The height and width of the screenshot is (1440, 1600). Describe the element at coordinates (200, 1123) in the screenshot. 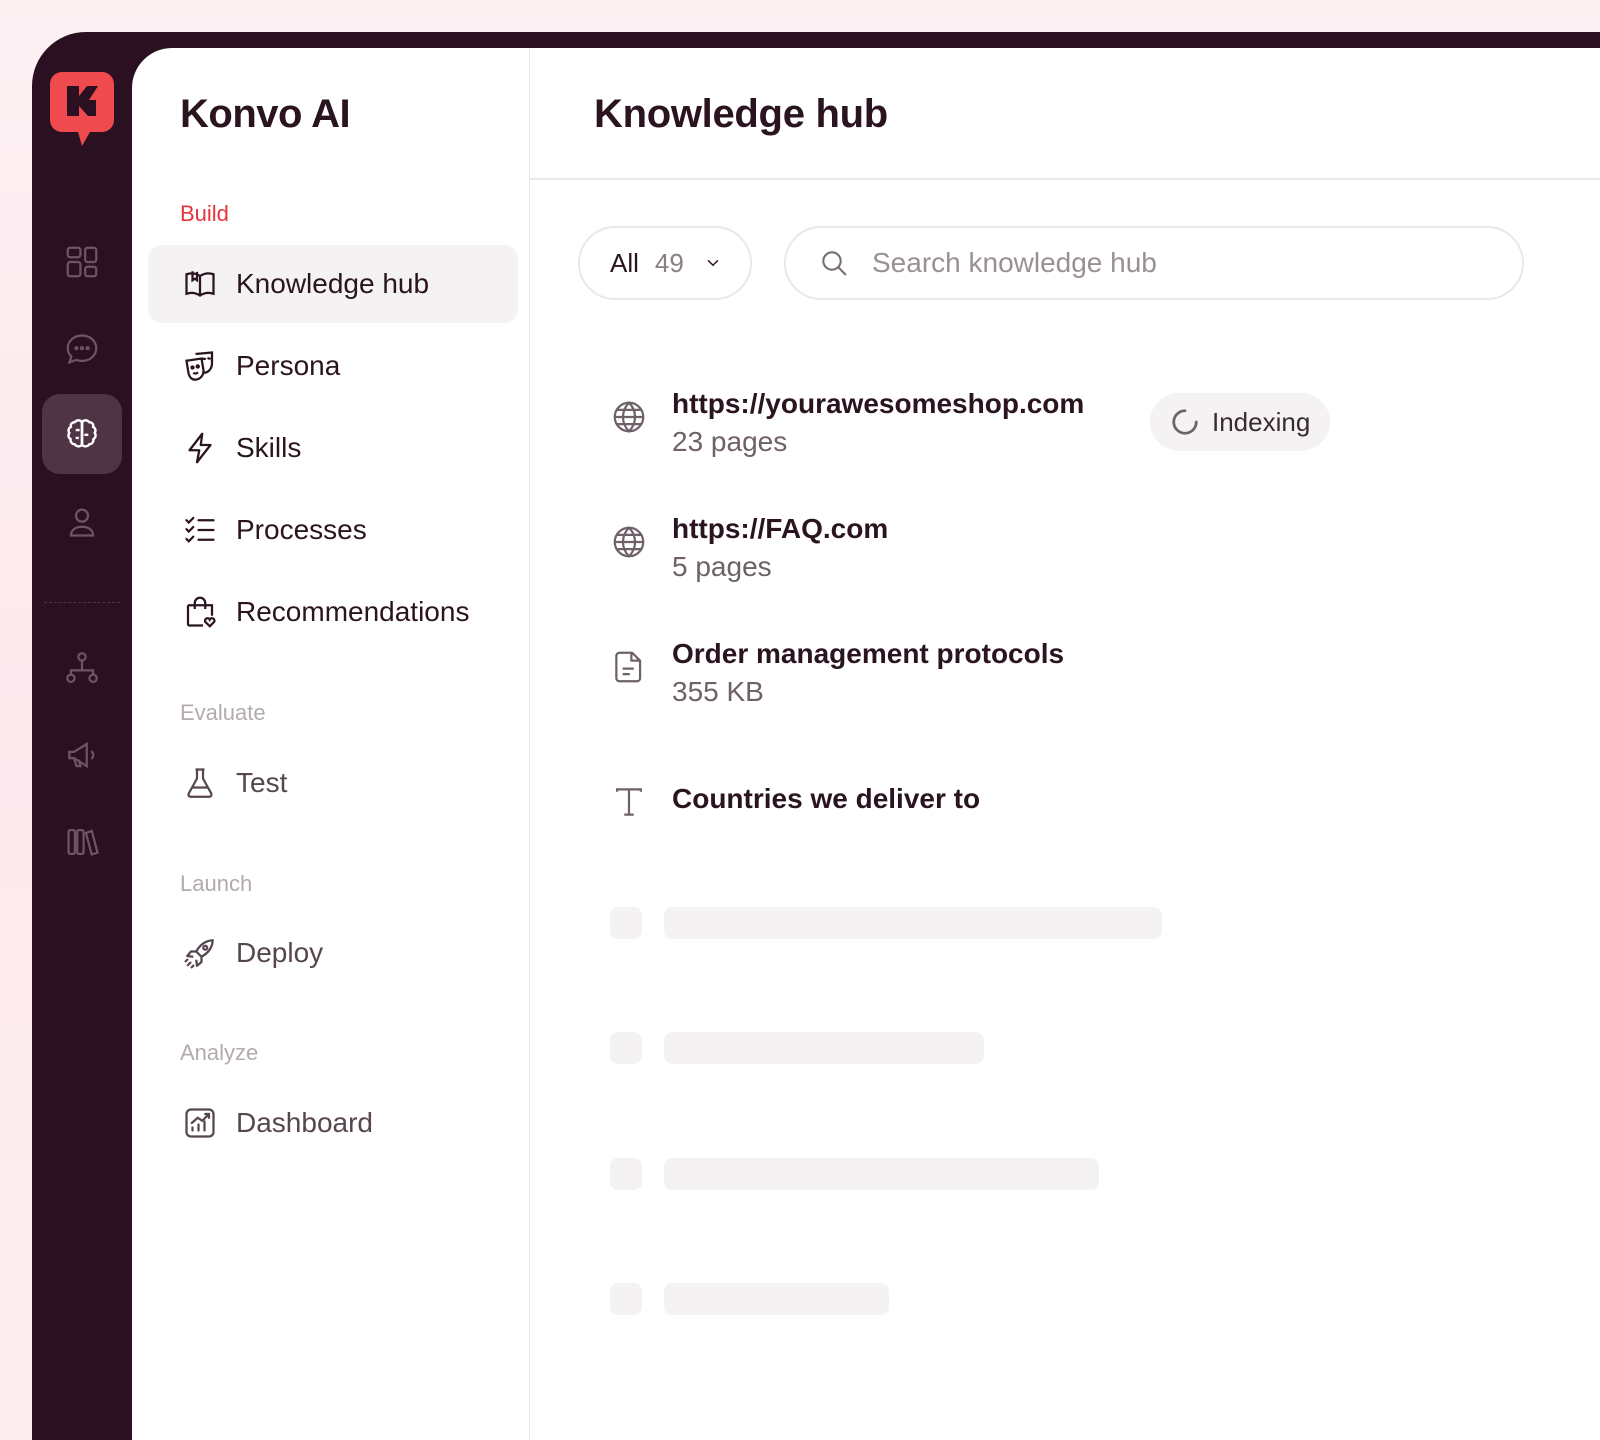

I see `chart-icon` at that location.